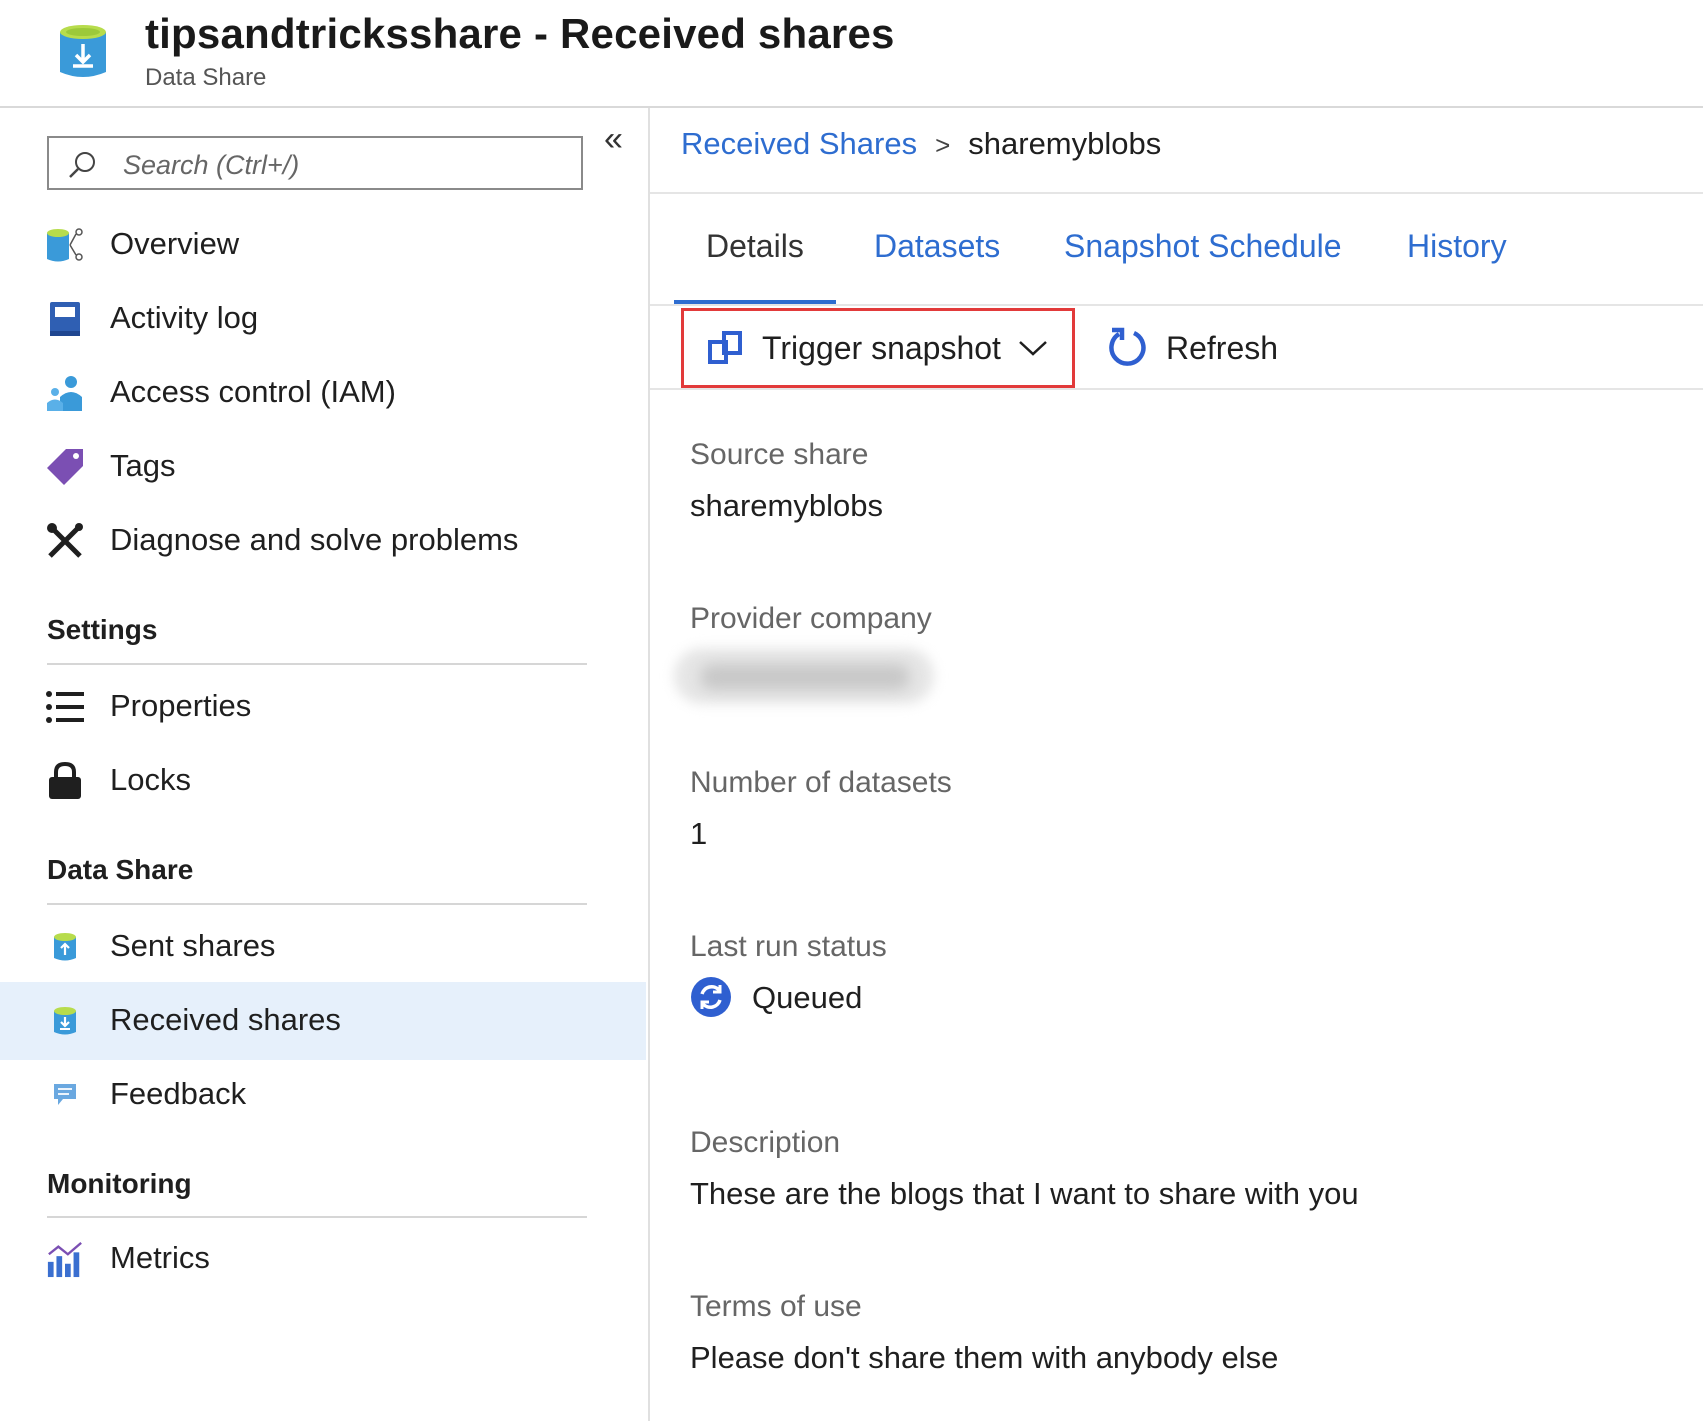  What do you see at coordinates (184, 317) in the screenshot?
I see `sidebar-item-label: Activity log` at bounding box center [184, 317].